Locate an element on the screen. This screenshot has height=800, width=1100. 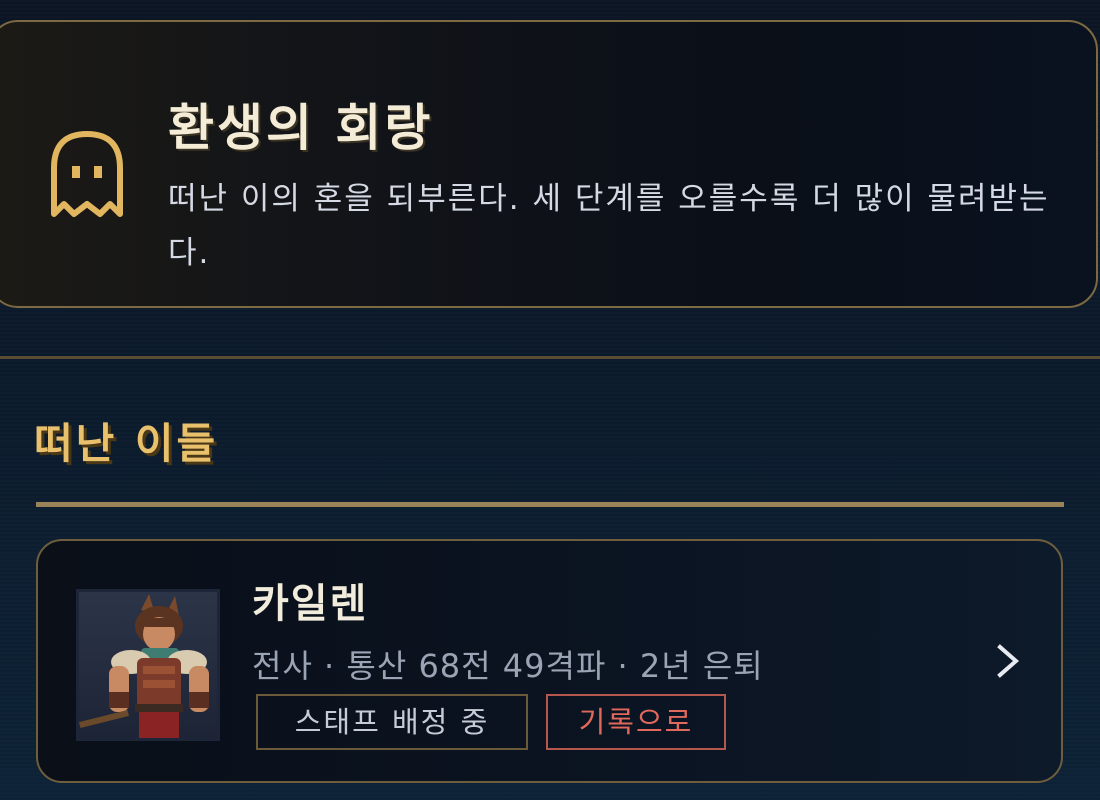
to-record-button: 기록으로 is located at coordinates (636, 722).